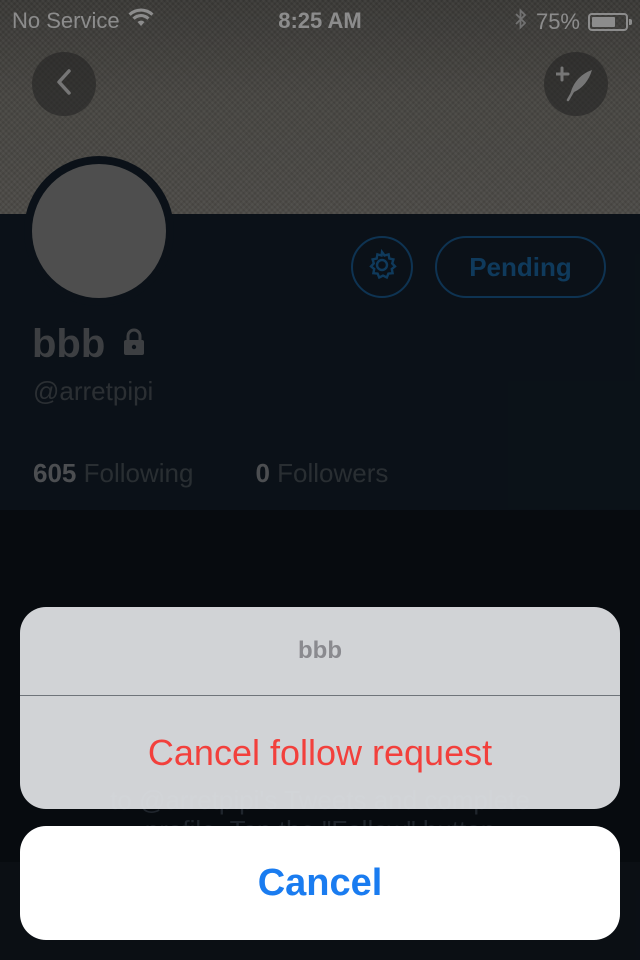  Describe the element at coordinates (320, 752) in the screenshot. I see `cancel-follow-request-button: Cancel follow request` at that location.